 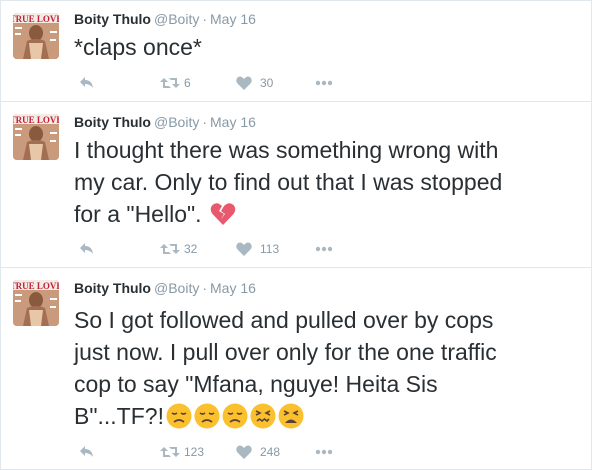 I want to click on retweet-count: 123, so click(x=194, y=452).